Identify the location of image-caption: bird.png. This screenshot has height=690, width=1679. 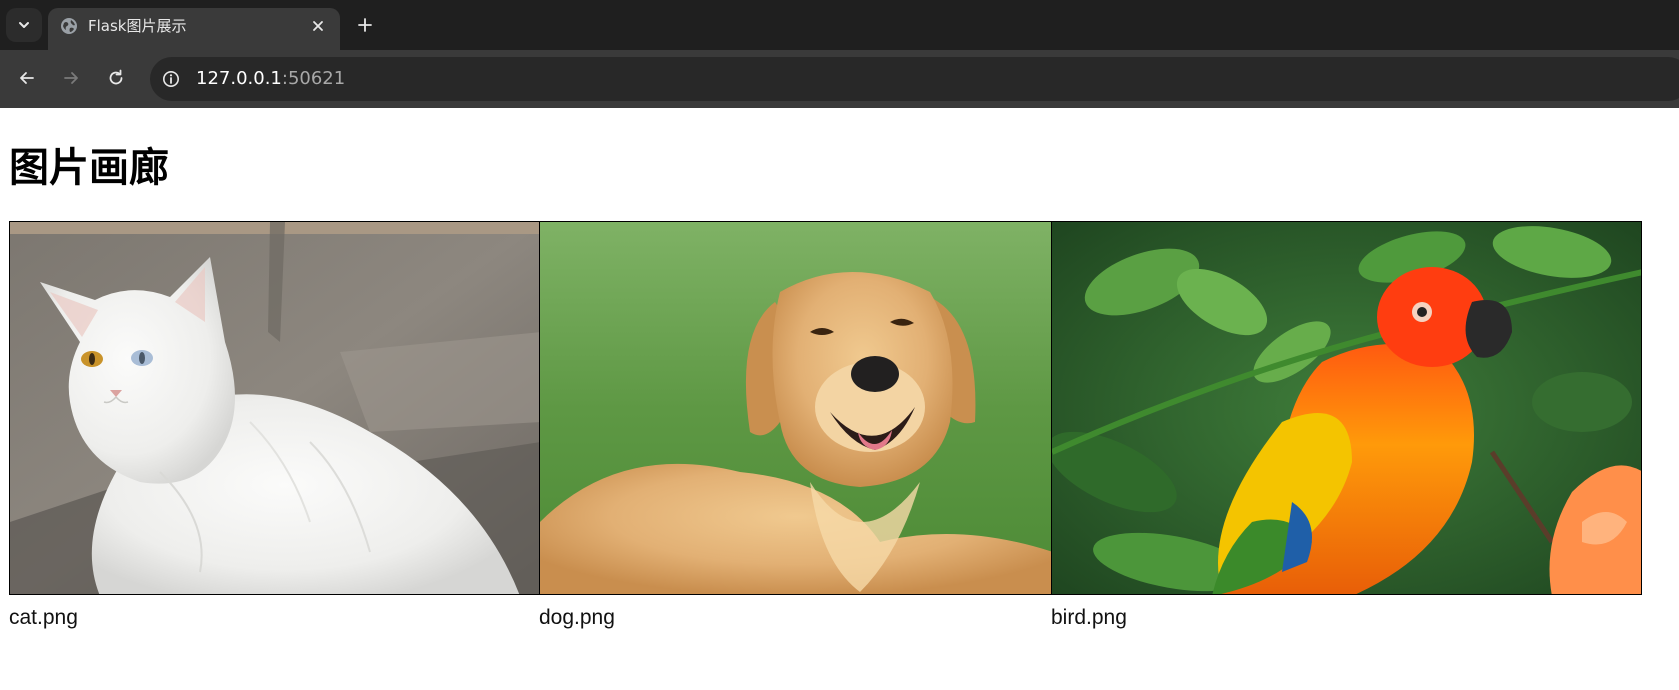
(1089, 617).